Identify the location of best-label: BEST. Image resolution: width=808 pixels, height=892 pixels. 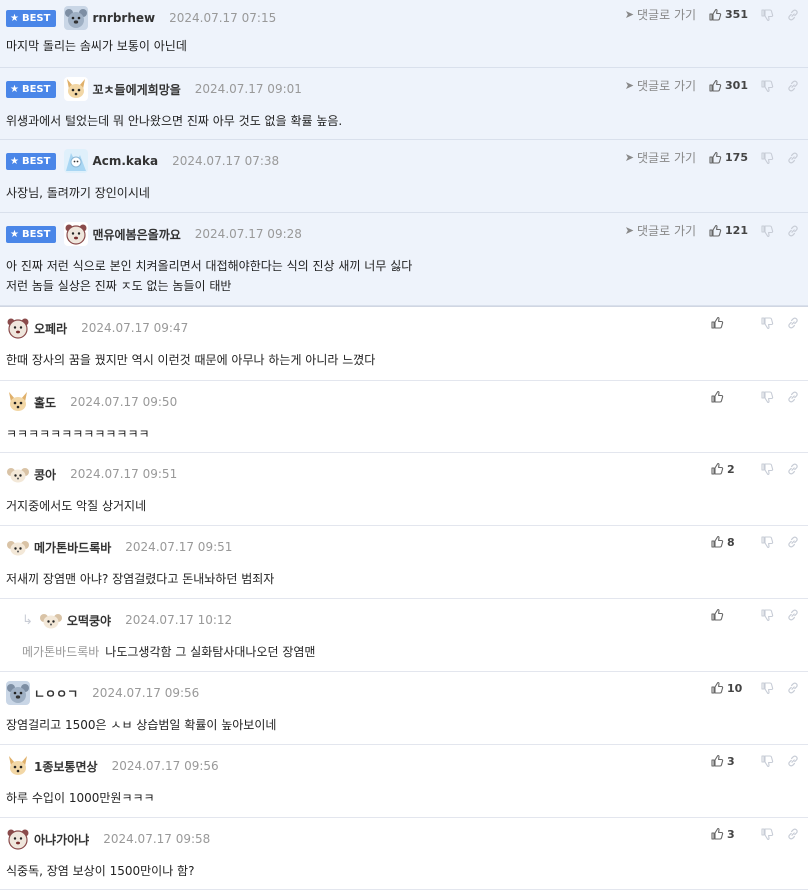
(36, 89).